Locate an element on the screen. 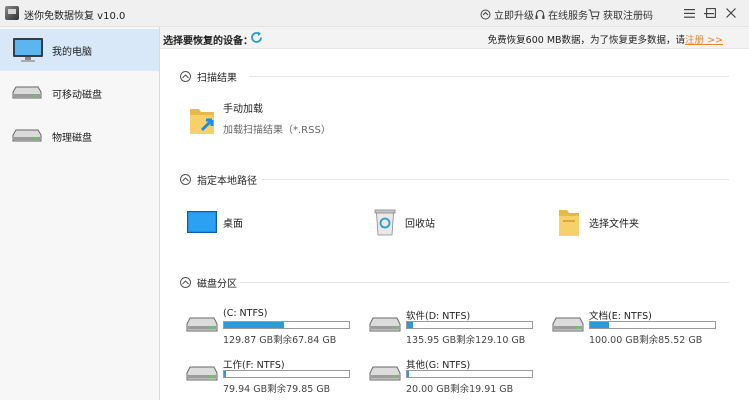 The image size is (749, 400). partition-f: 工作(F: NTFS) 79.94 GB剩余79.85 GB is located at coordinates (271, 376).